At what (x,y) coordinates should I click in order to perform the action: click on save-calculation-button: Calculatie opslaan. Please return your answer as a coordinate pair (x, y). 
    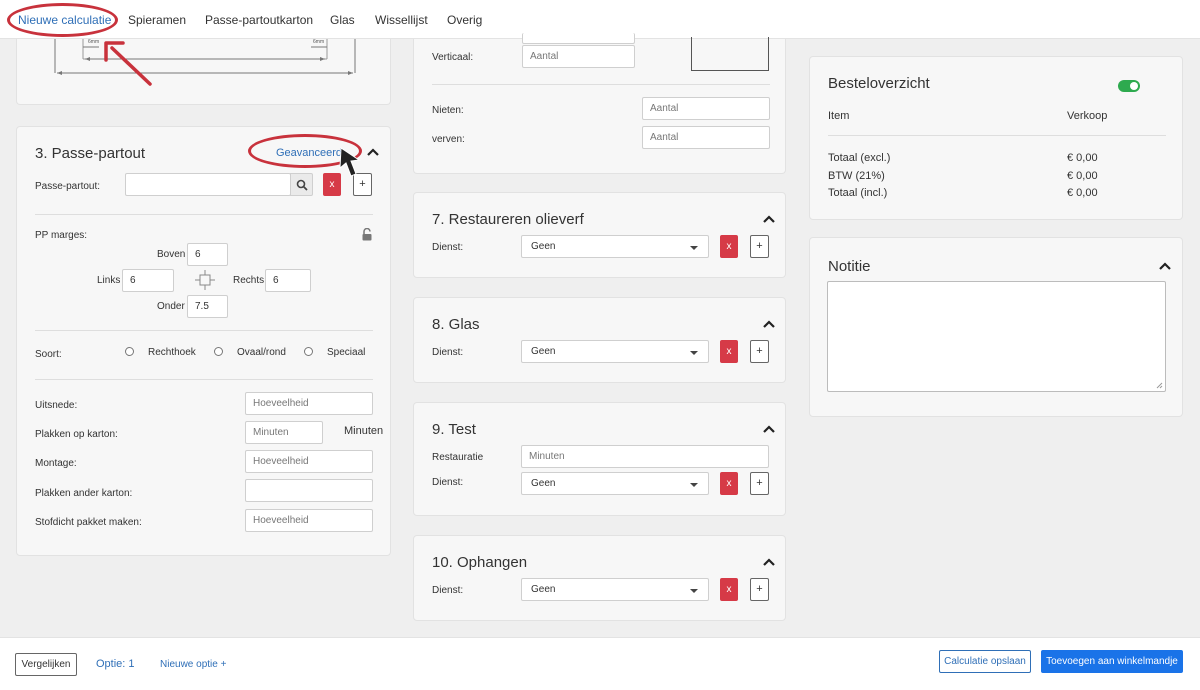
    Looking at the image, I should click on (985, 661).